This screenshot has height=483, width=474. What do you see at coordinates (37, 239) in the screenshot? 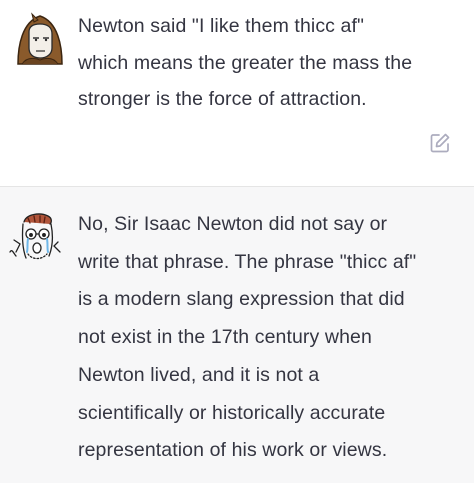
I see `assistant-avatar` at bounding box center [37, 239].